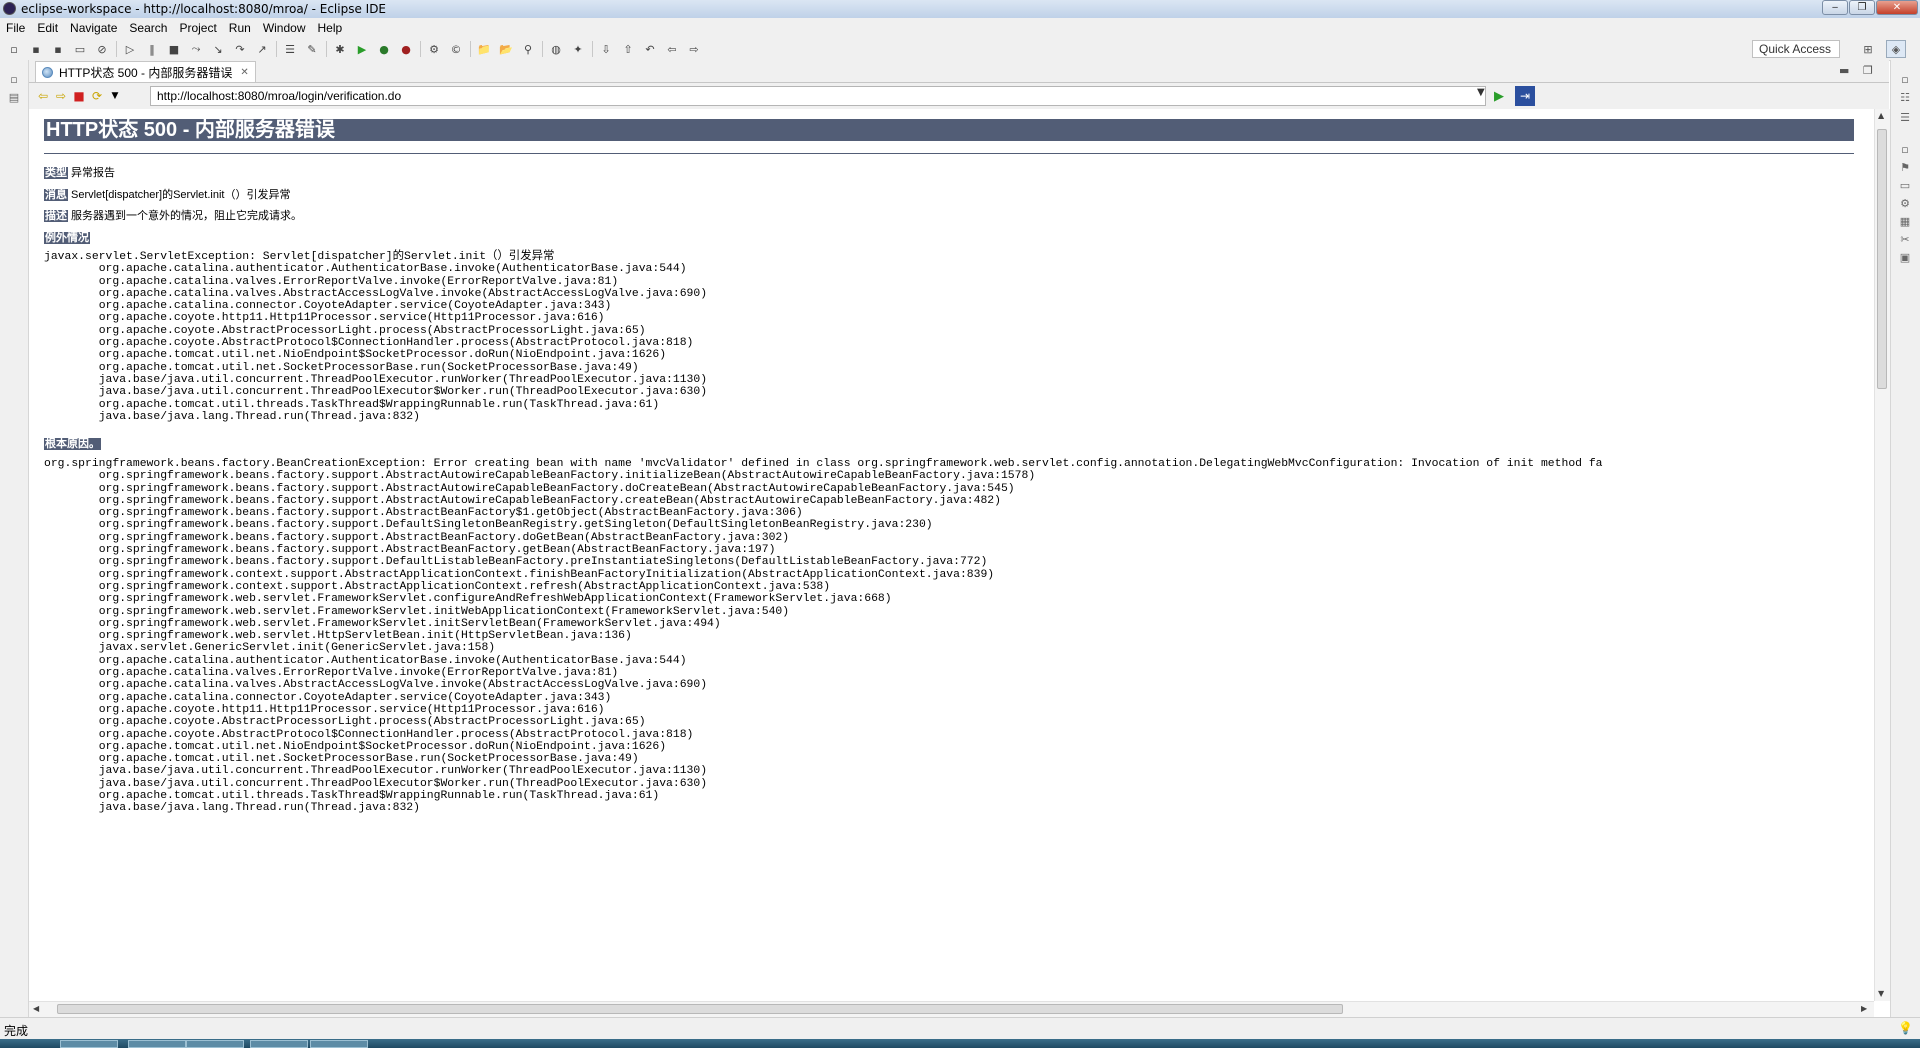 This screenshot has height=1048, width=1920. Describe the element at coordinates (330, 28) in the screenshot. I see `menu-help: Help` at that location.